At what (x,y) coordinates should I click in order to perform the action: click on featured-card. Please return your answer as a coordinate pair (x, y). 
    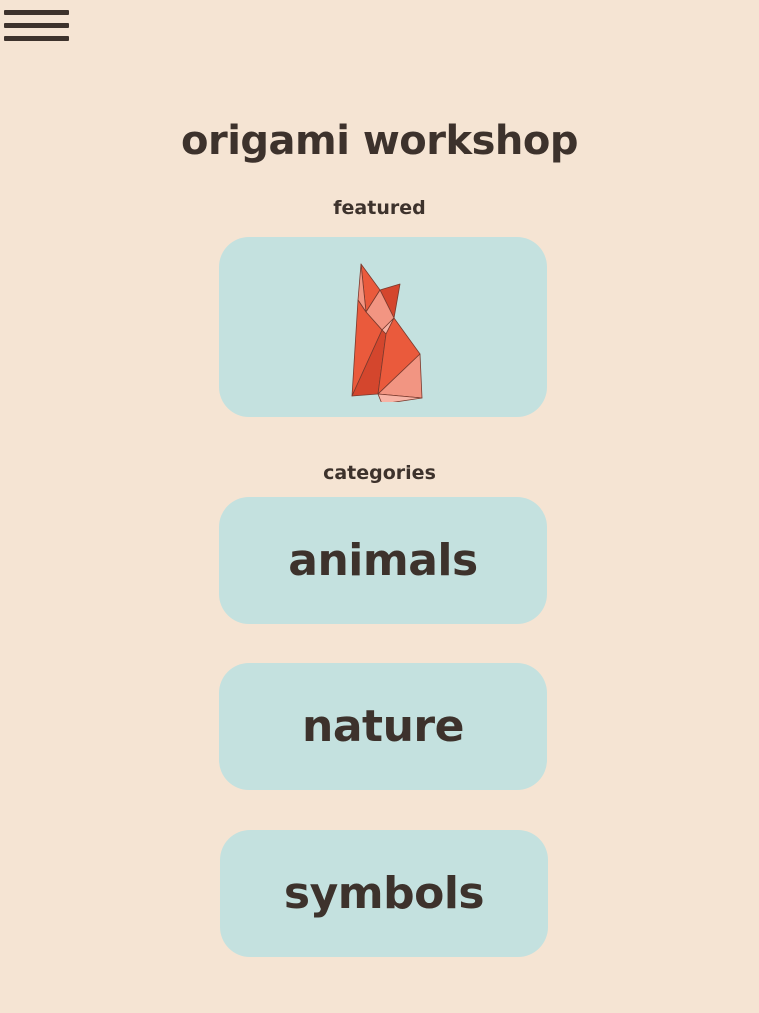
    Looking at the image, I should click on (383, 327).